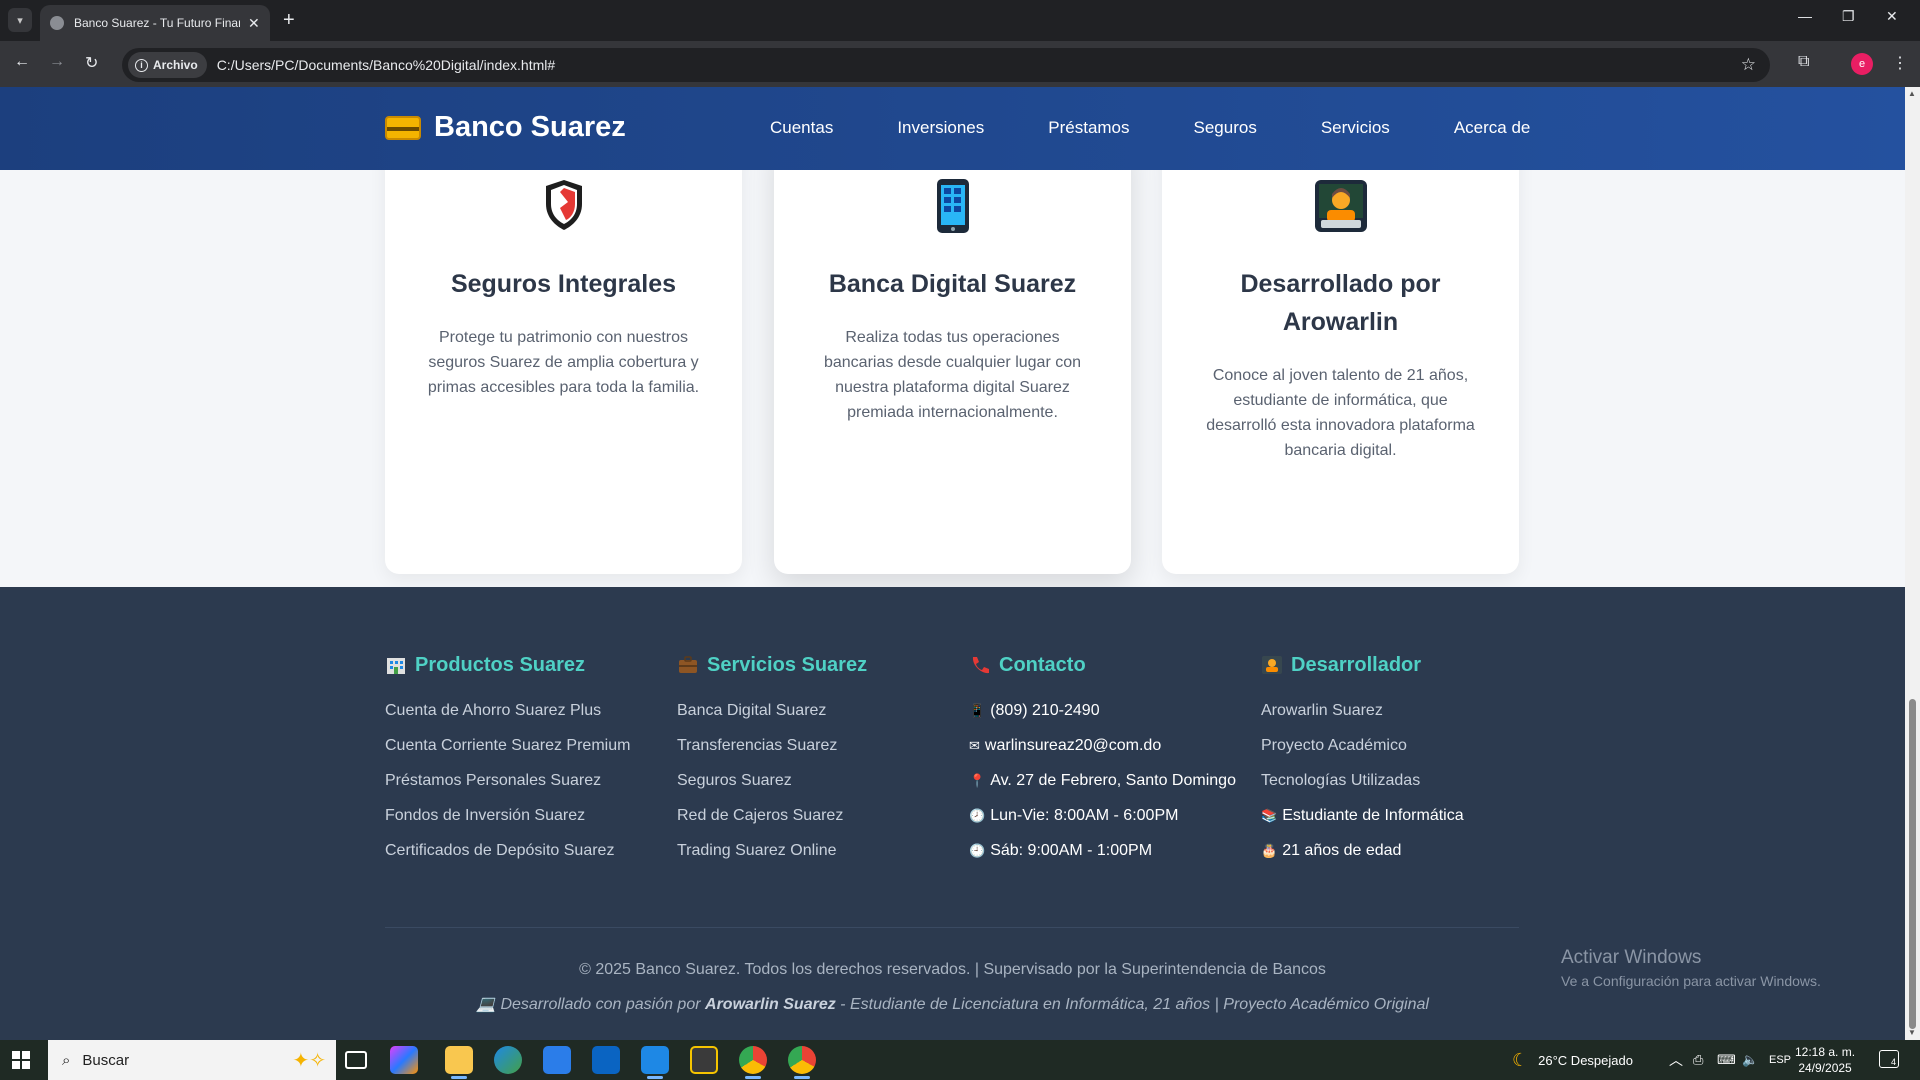  Describe the element at coordinates (1104, 710) in the screenshot. I see `contact-phone: 📱 (809) 210-2490` at that location.